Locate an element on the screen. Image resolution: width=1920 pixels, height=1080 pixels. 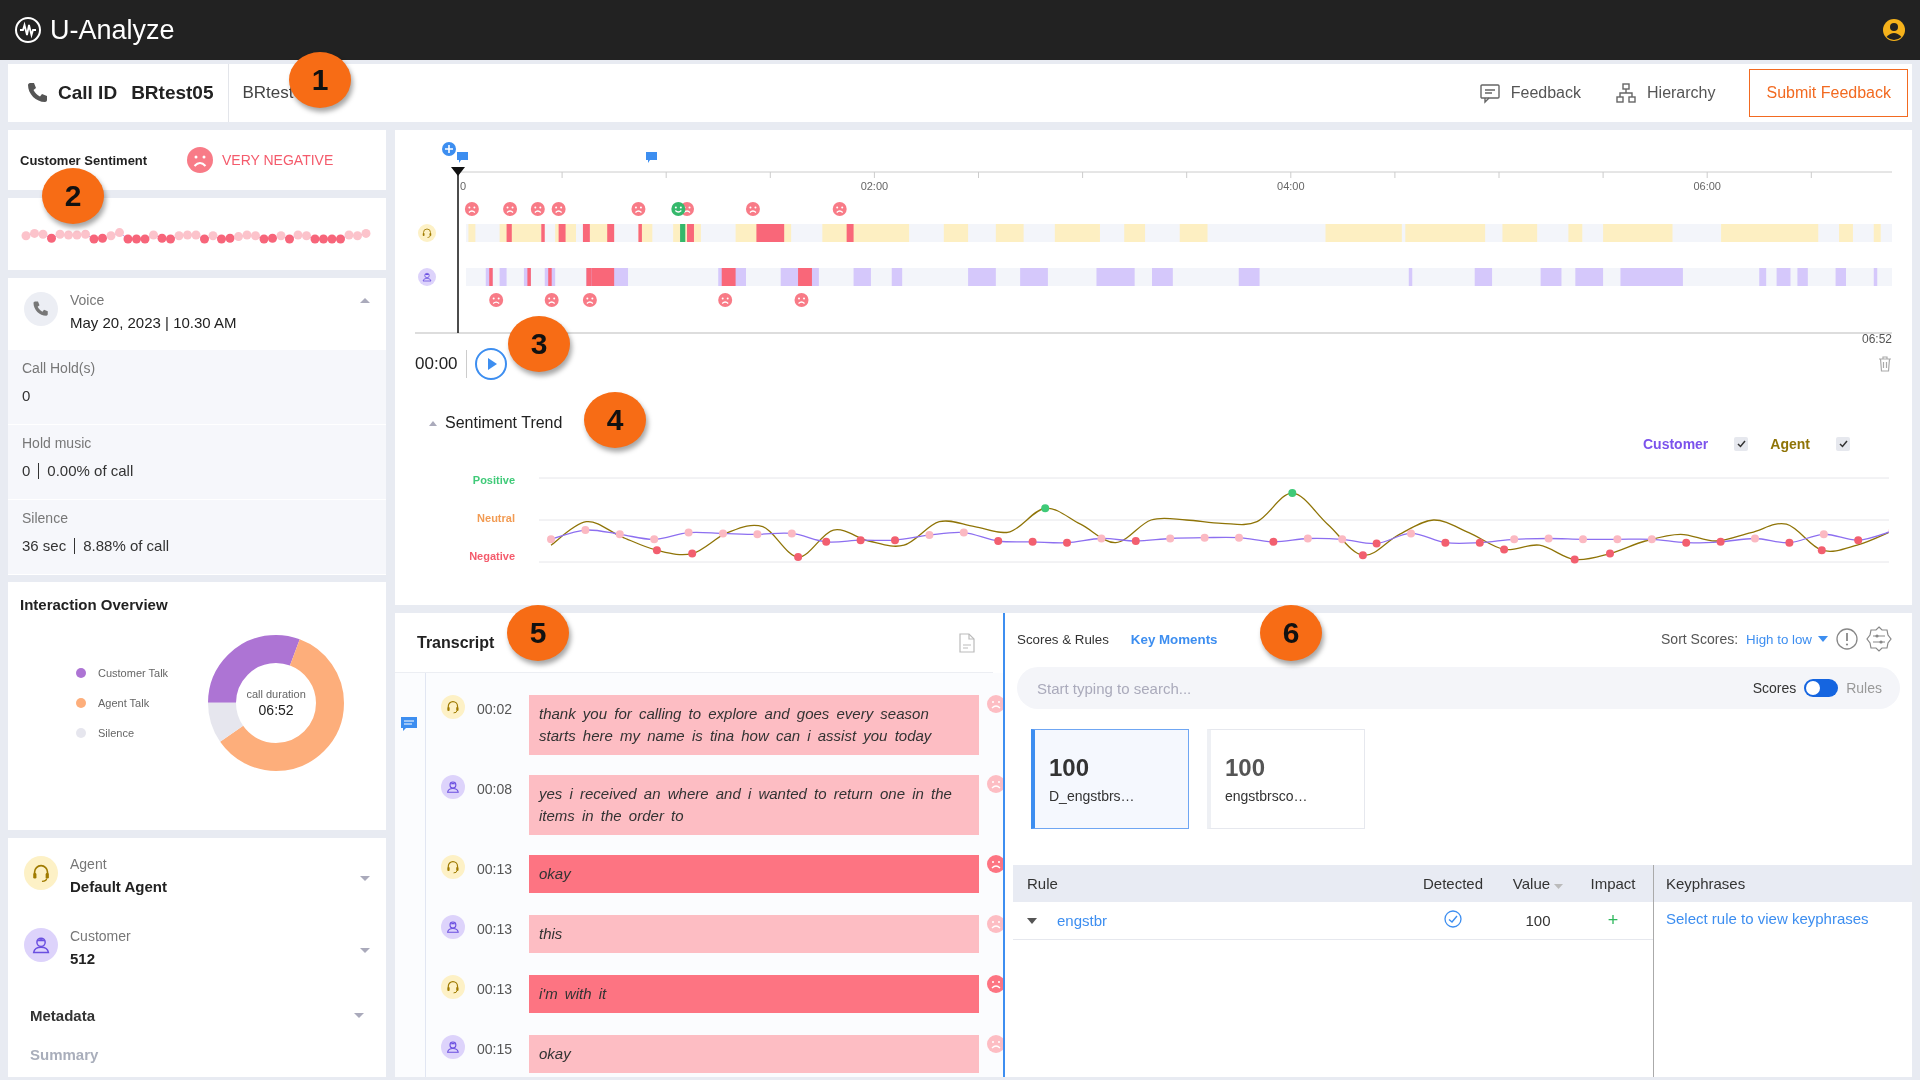
metadata-label: Metadata is located at coordinates (63, 1015).